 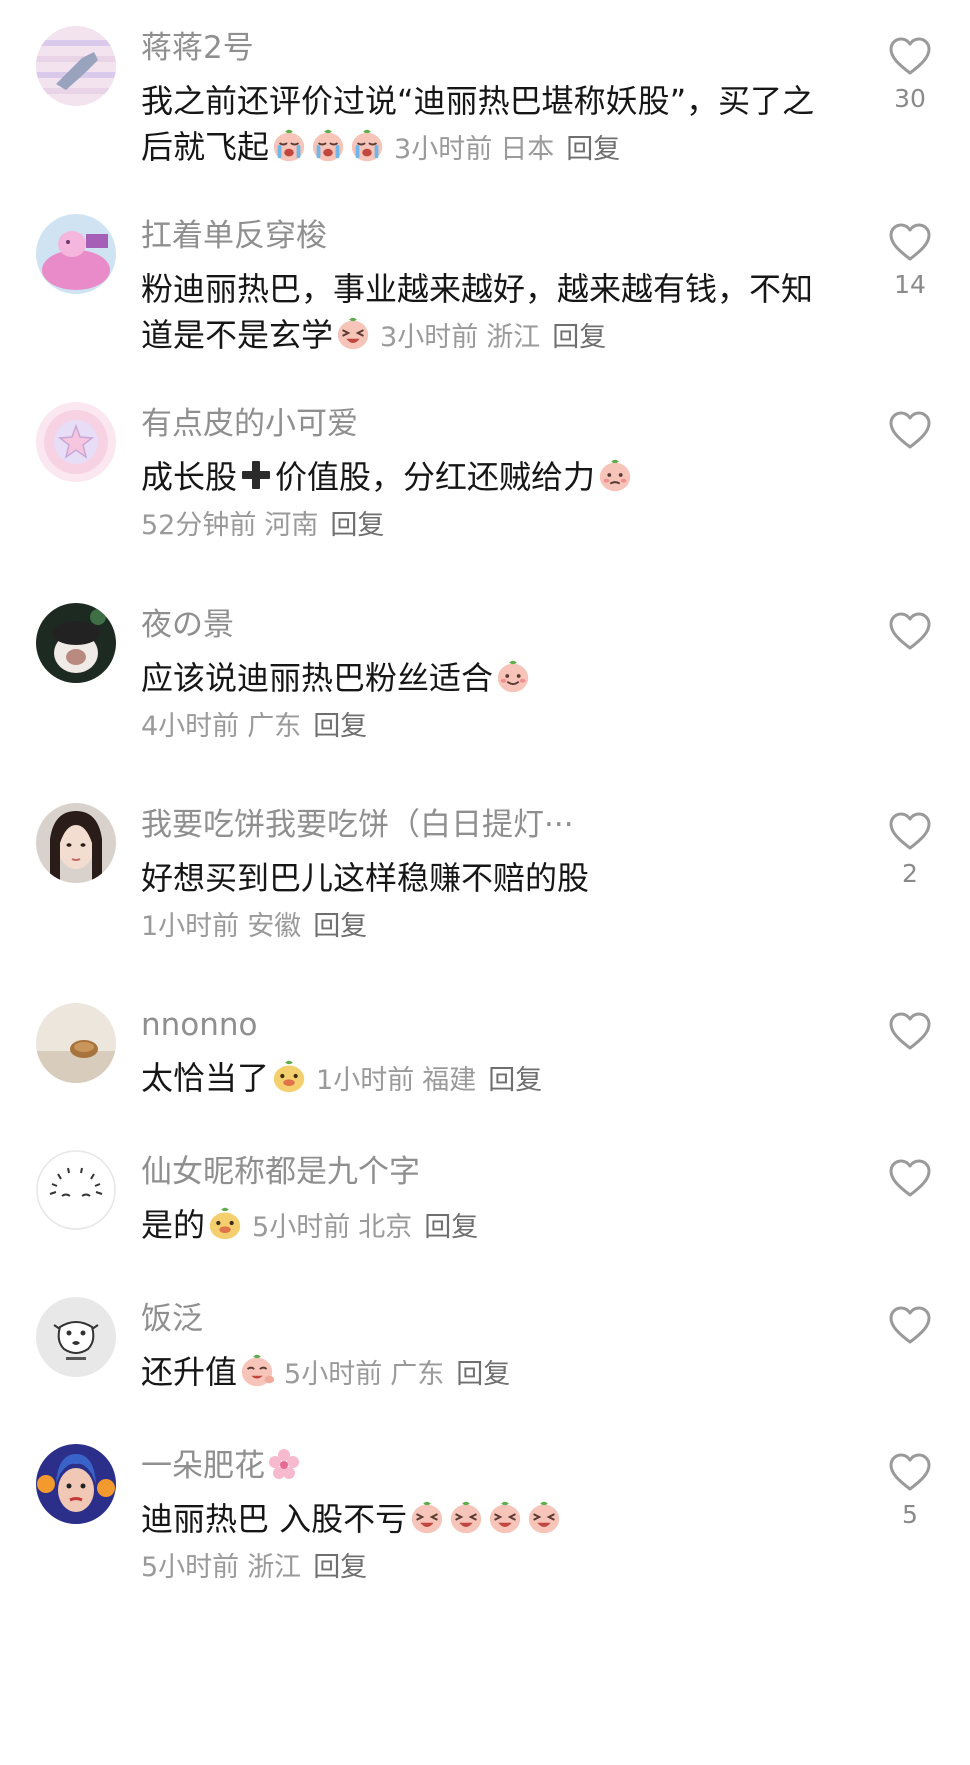 I want to click on like-button: 2, so click(x=910, y=850).